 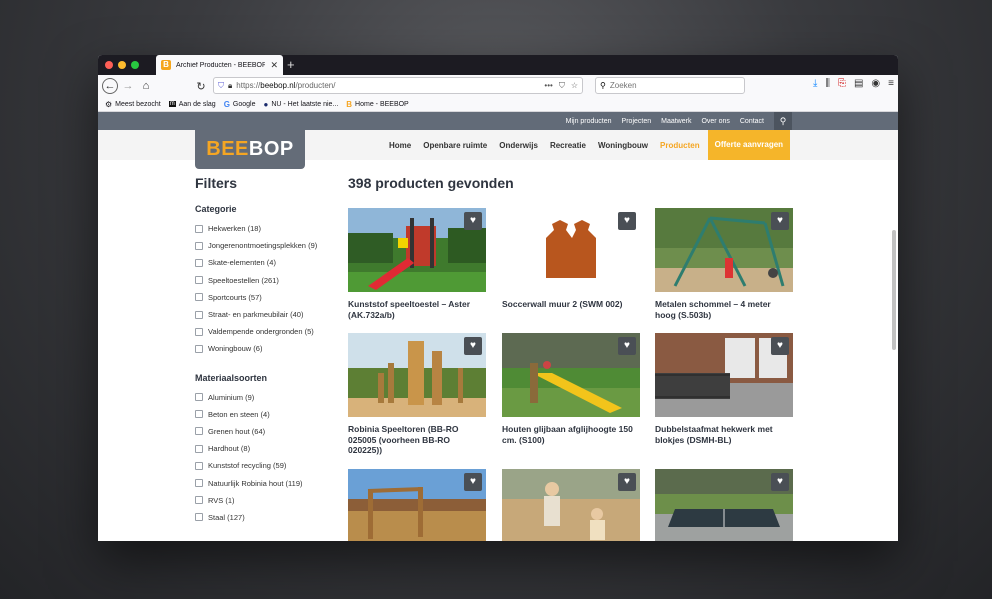 What do you see at coordinates (518, 145) in the screenshot?
I see `menu-onderwijs: Onderwijs` at bounding box center [518, 145].